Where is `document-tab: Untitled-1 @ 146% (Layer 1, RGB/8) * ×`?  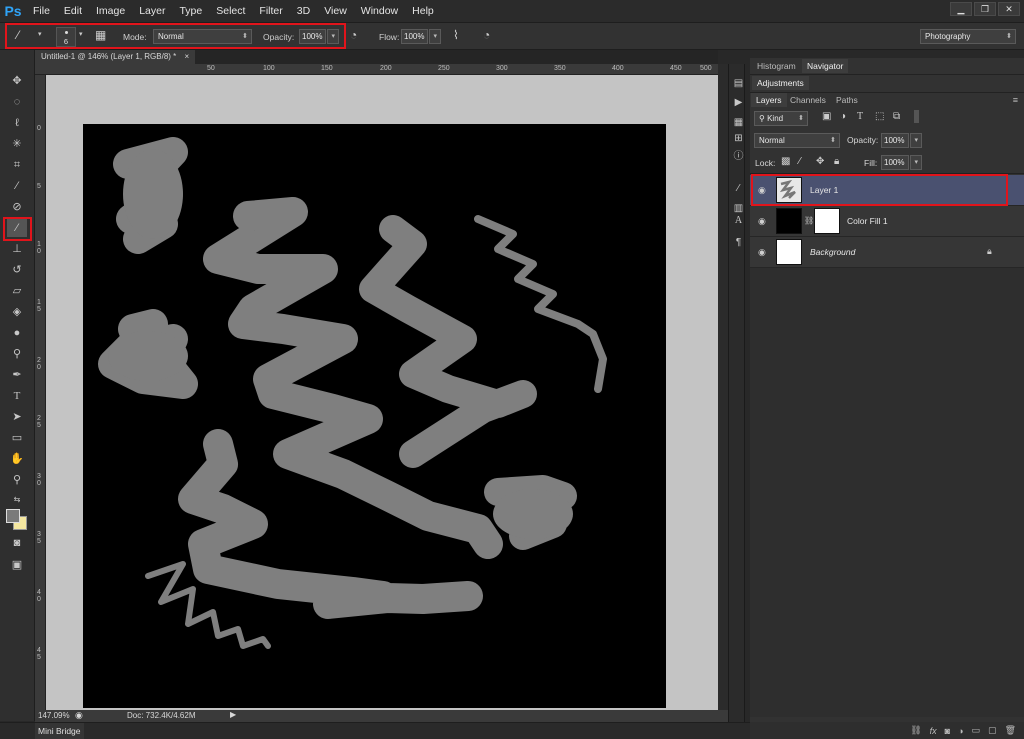 document-tab: Untitled-1 @ 146% (Layer 1, RGB/8) * × is located at coordinates (115, 57).